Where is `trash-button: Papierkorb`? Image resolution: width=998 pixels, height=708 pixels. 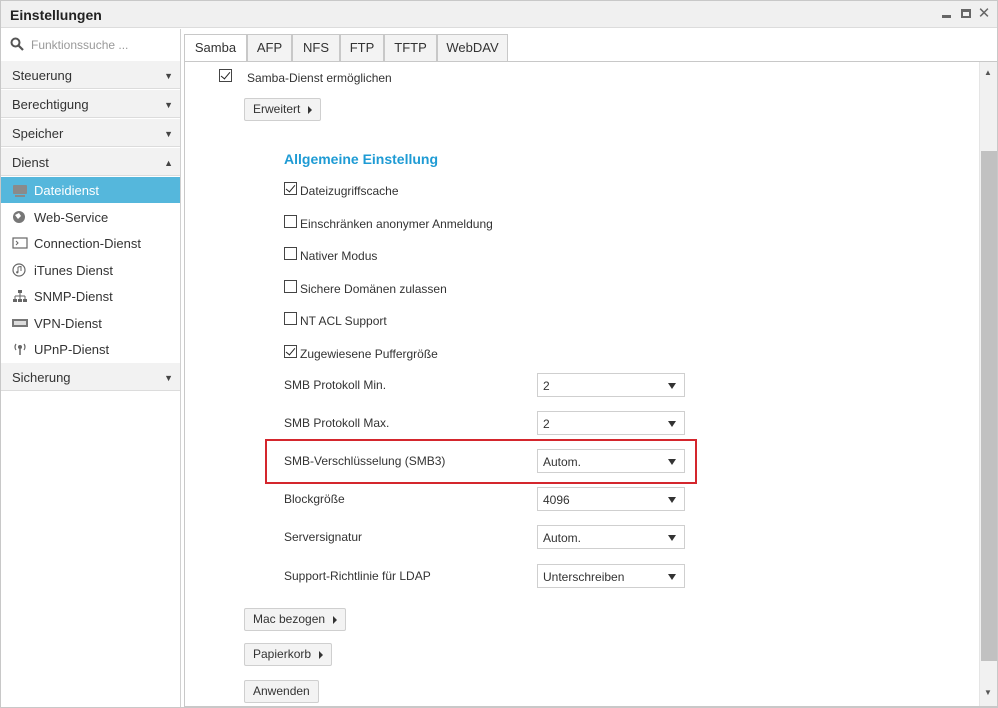
trash-button: Papierkorb is located at coordinates (288, 654).